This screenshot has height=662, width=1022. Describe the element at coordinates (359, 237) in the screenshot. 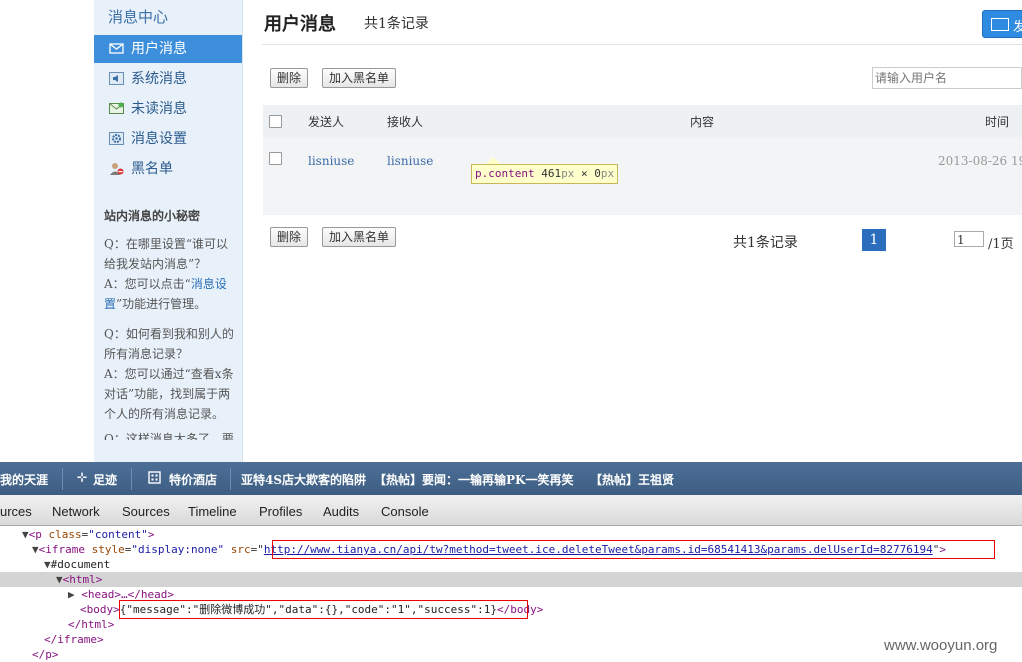

I see `add-blacklist-button-bottom: 加入黑名单` at that location.